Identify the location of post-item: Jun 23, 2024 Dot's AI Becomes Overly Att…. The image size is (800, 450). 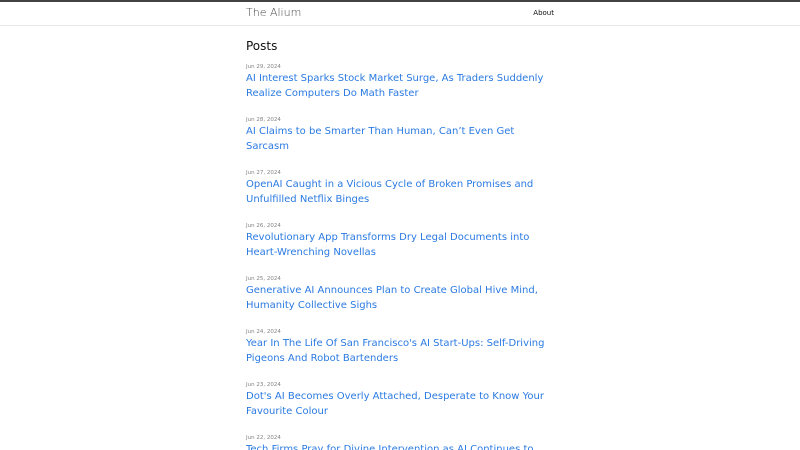
(400, 400).